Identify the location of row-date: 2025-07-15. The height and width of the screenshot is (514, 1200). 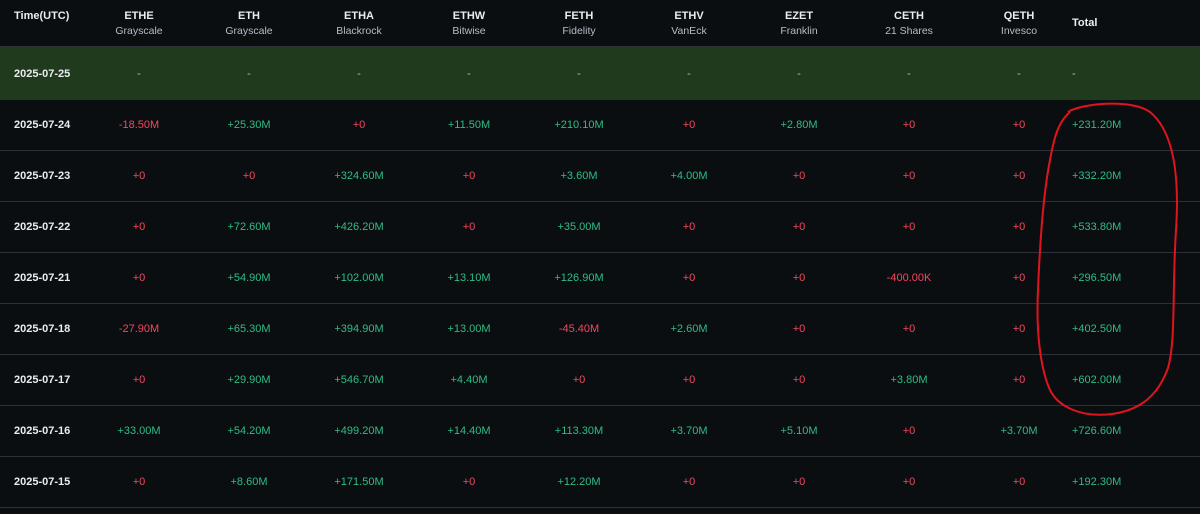
(42, 482).